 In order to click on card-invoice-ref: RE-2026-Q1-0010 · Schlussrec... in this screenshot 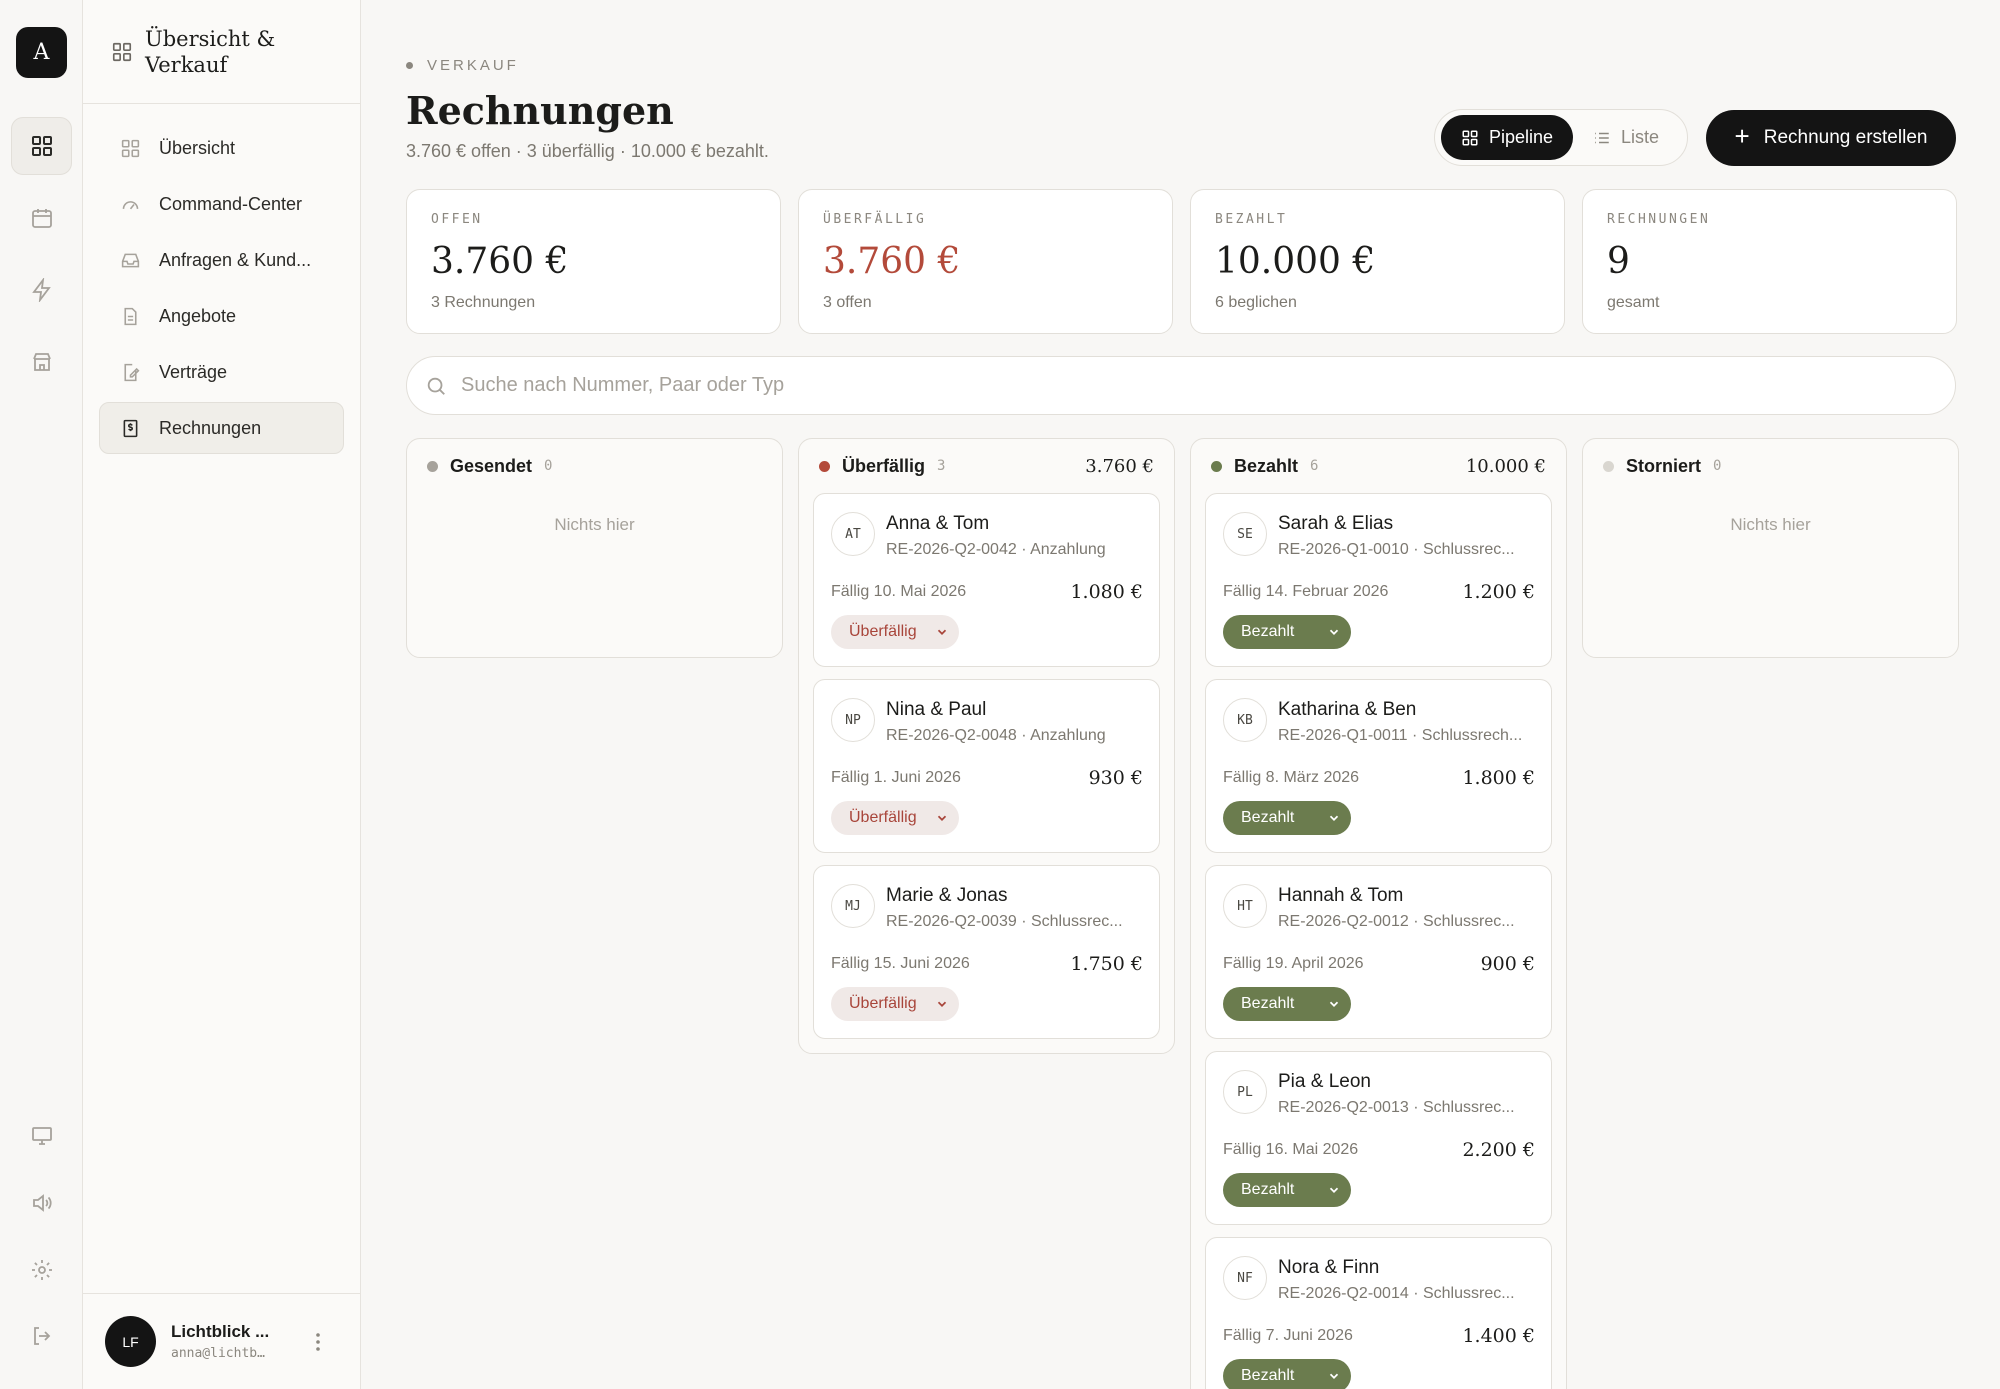, I will do `click(1396, 549)`.